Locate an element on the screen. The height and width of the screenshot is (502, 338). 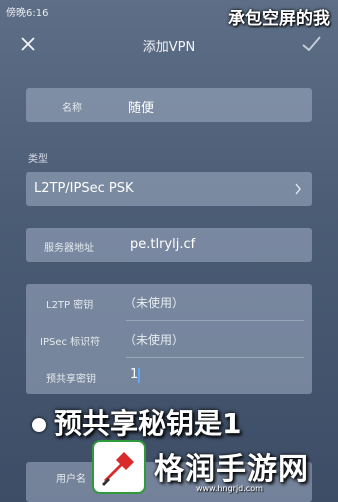
overlay-caption: 预共享秘钥是1 is located at coordinates (148, 423).